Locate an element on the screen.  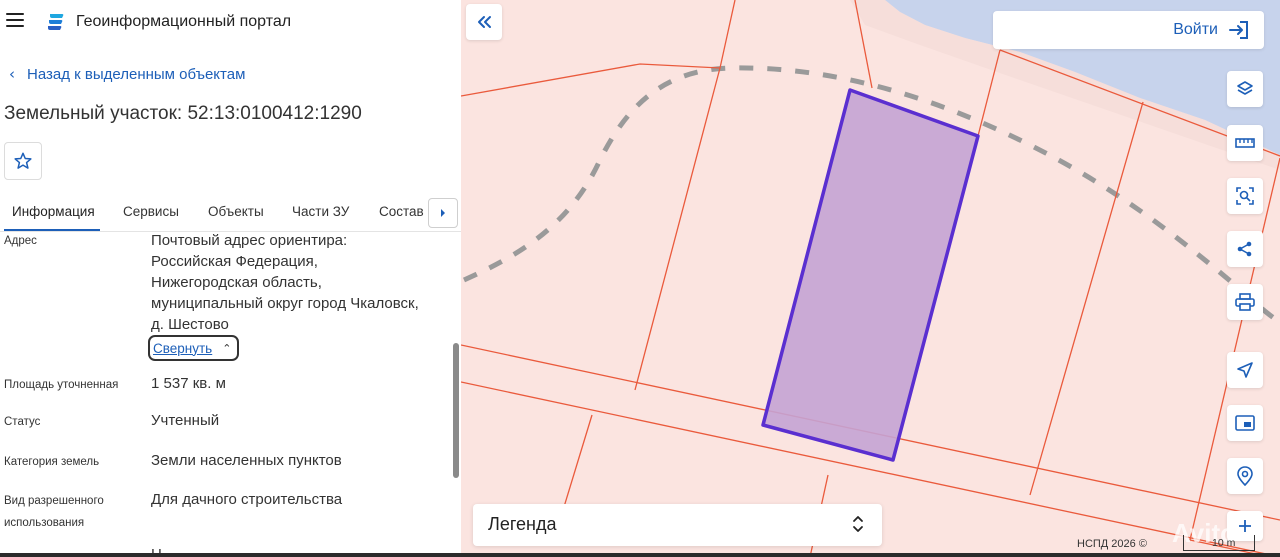
panel-scrollbar is located at coordinates (456, 410).